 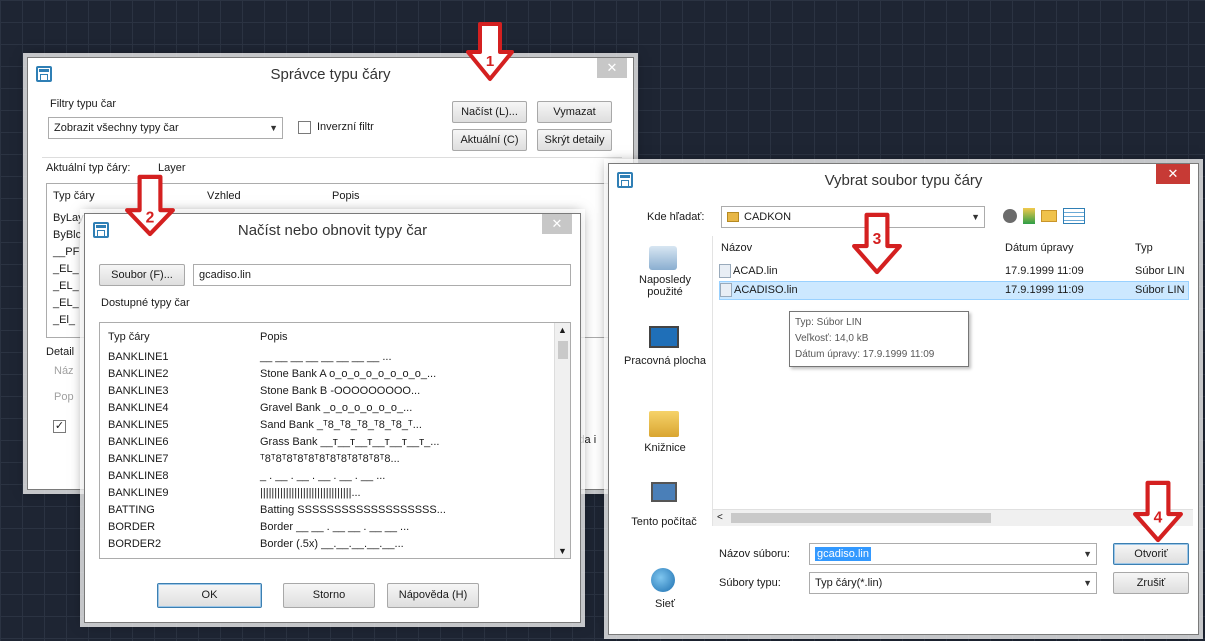 I want to click on filetype-select: Typ čáry(*.lin) ▼, so click(x=953, y=583).